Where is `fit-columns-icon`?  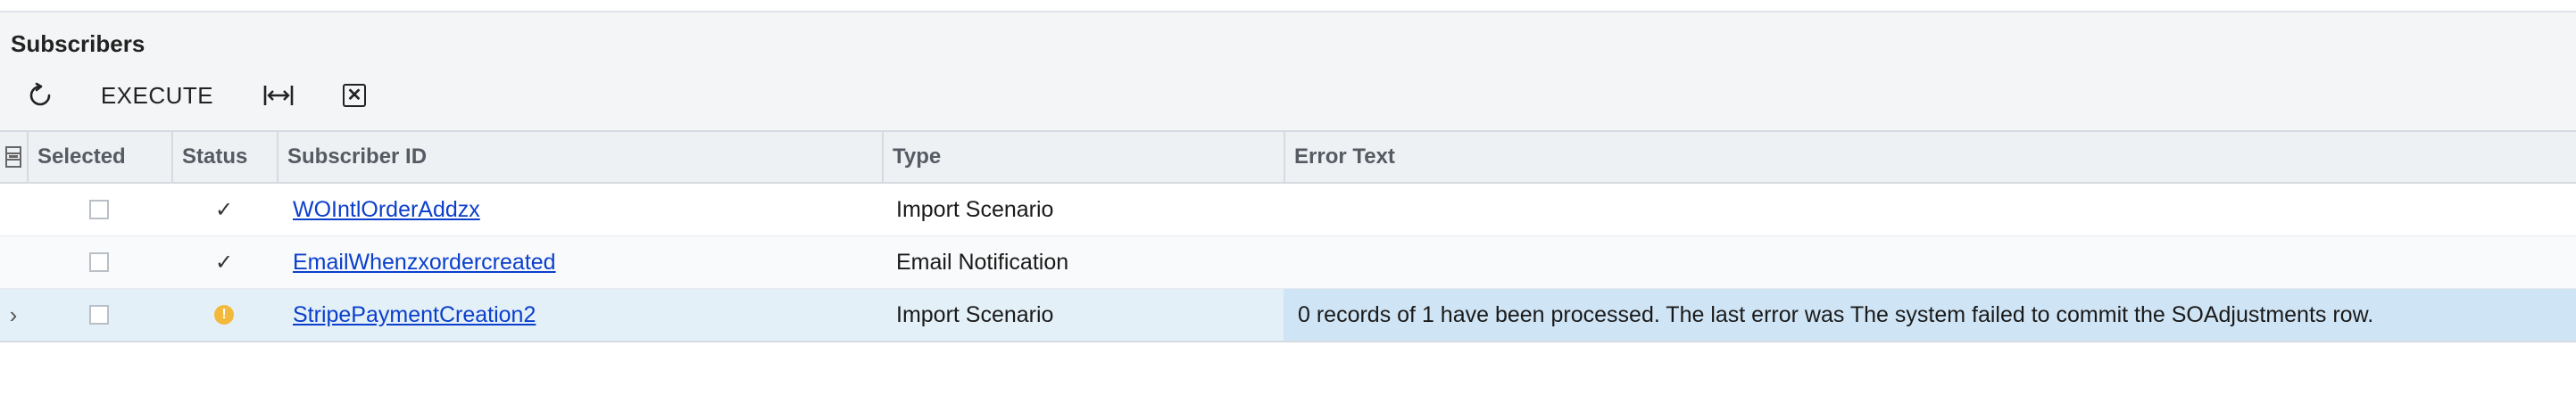
fit-columns-icon is located at coordinates (278, 95).